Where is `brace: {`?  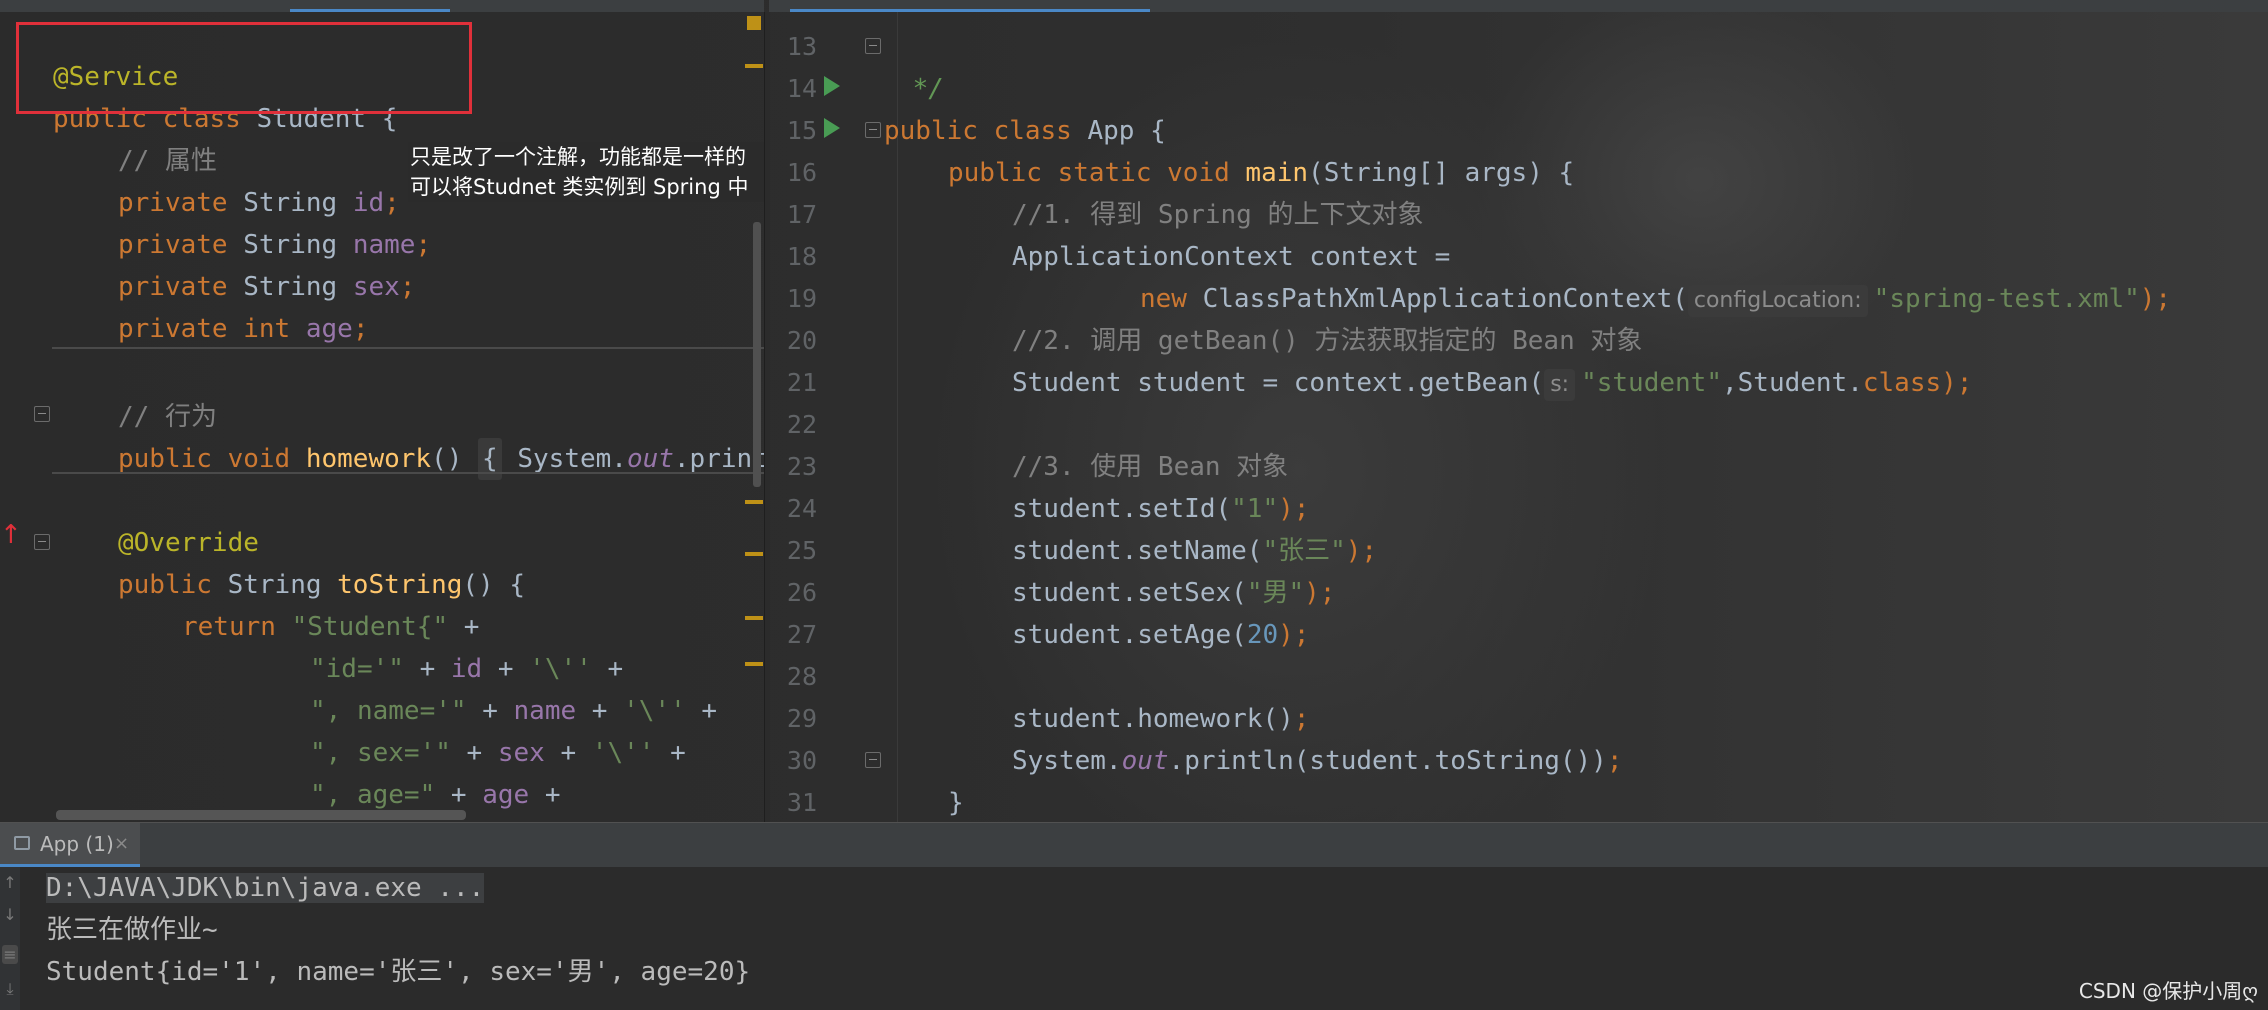 brace: { is located at coordinates (1150, 131).